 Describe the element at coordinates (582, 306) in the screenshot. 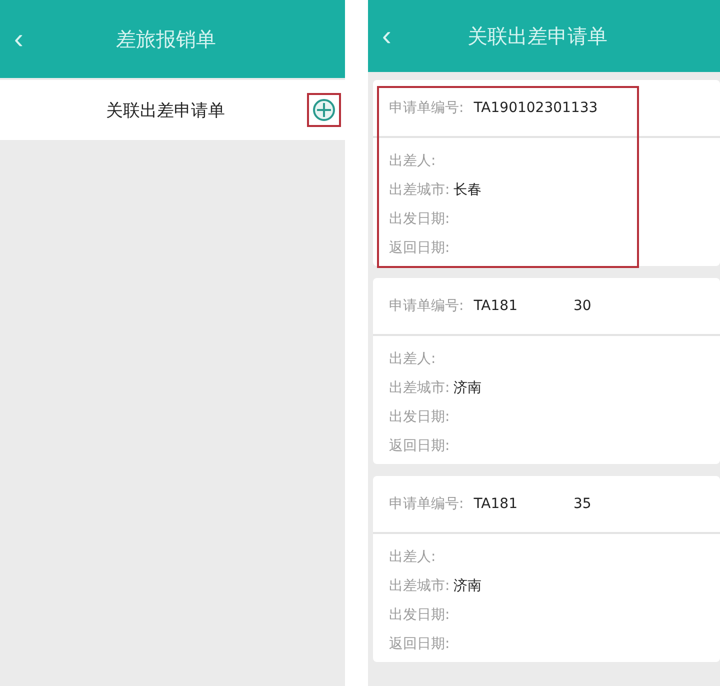

I see `field-value: 30` at that location.